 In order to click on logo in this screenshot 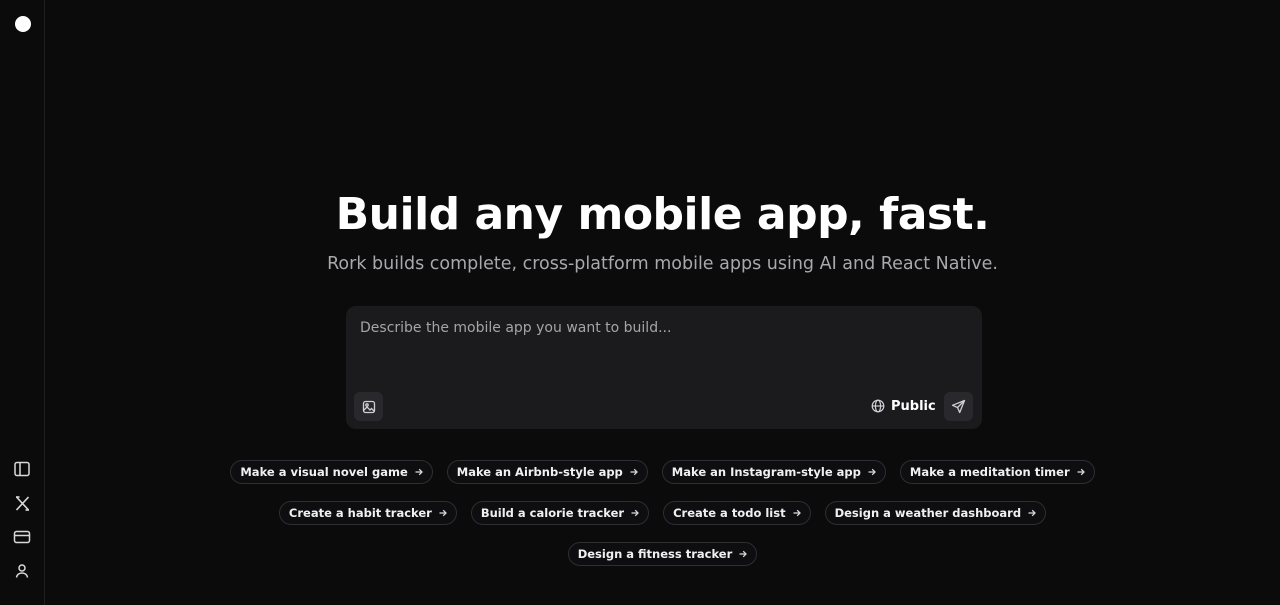, I will do `click(23, 24)`.